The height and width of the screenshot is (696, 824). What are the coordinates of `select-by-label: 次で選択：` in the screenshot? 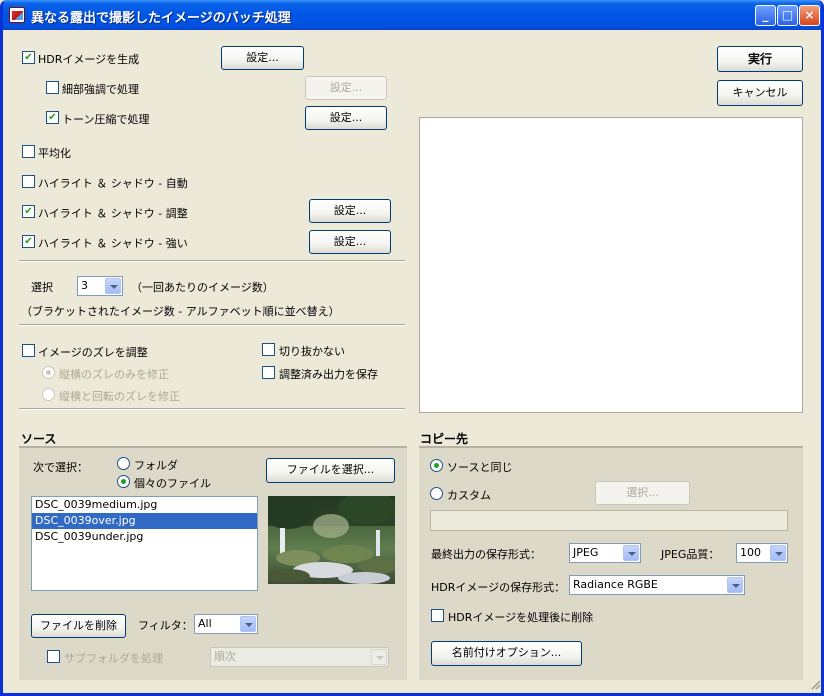 It's located at (60, 467).